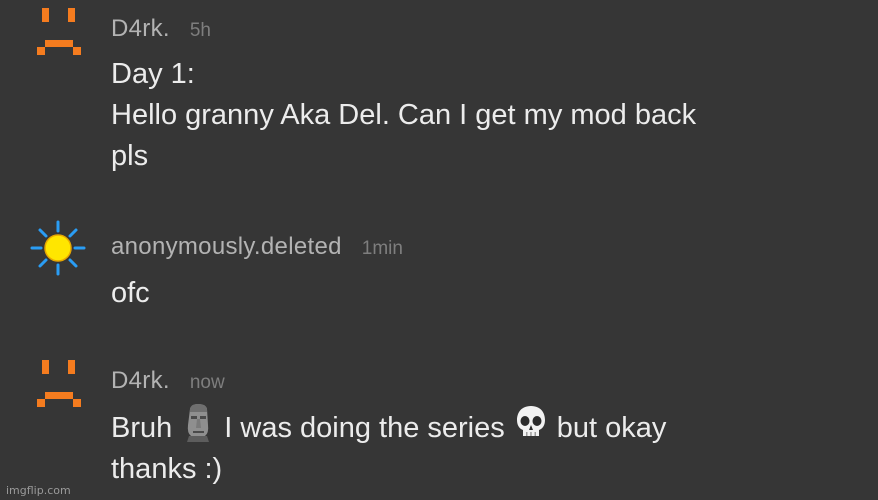  I want to click on comment-line: ofc, so click(130, 293).